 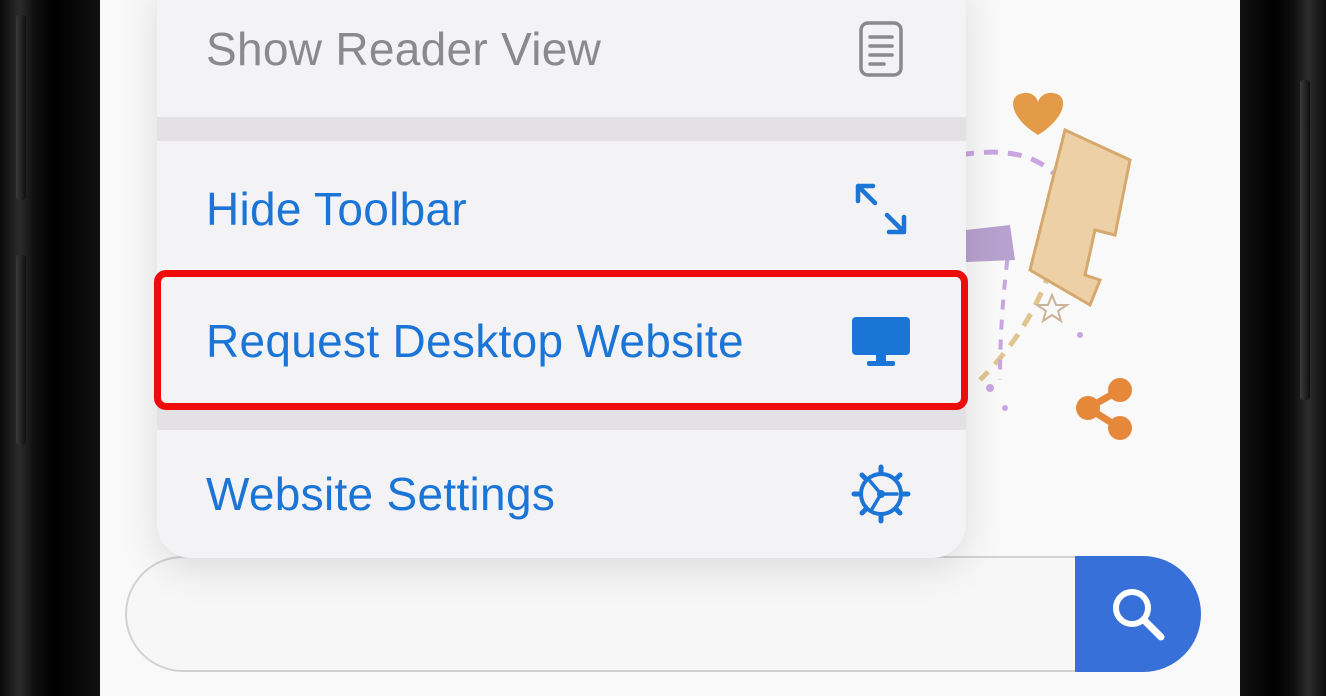 What do you see at coordinates (50, 348) in the screenshot?
I see `phone-frame-left` at bounding box center [50, 348].